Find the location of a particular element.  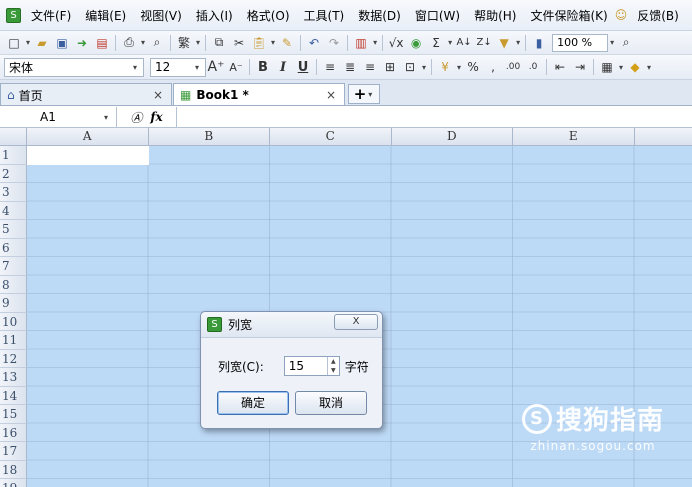

spellcheck-icon: 繁 is located at coordinates (184, 43).